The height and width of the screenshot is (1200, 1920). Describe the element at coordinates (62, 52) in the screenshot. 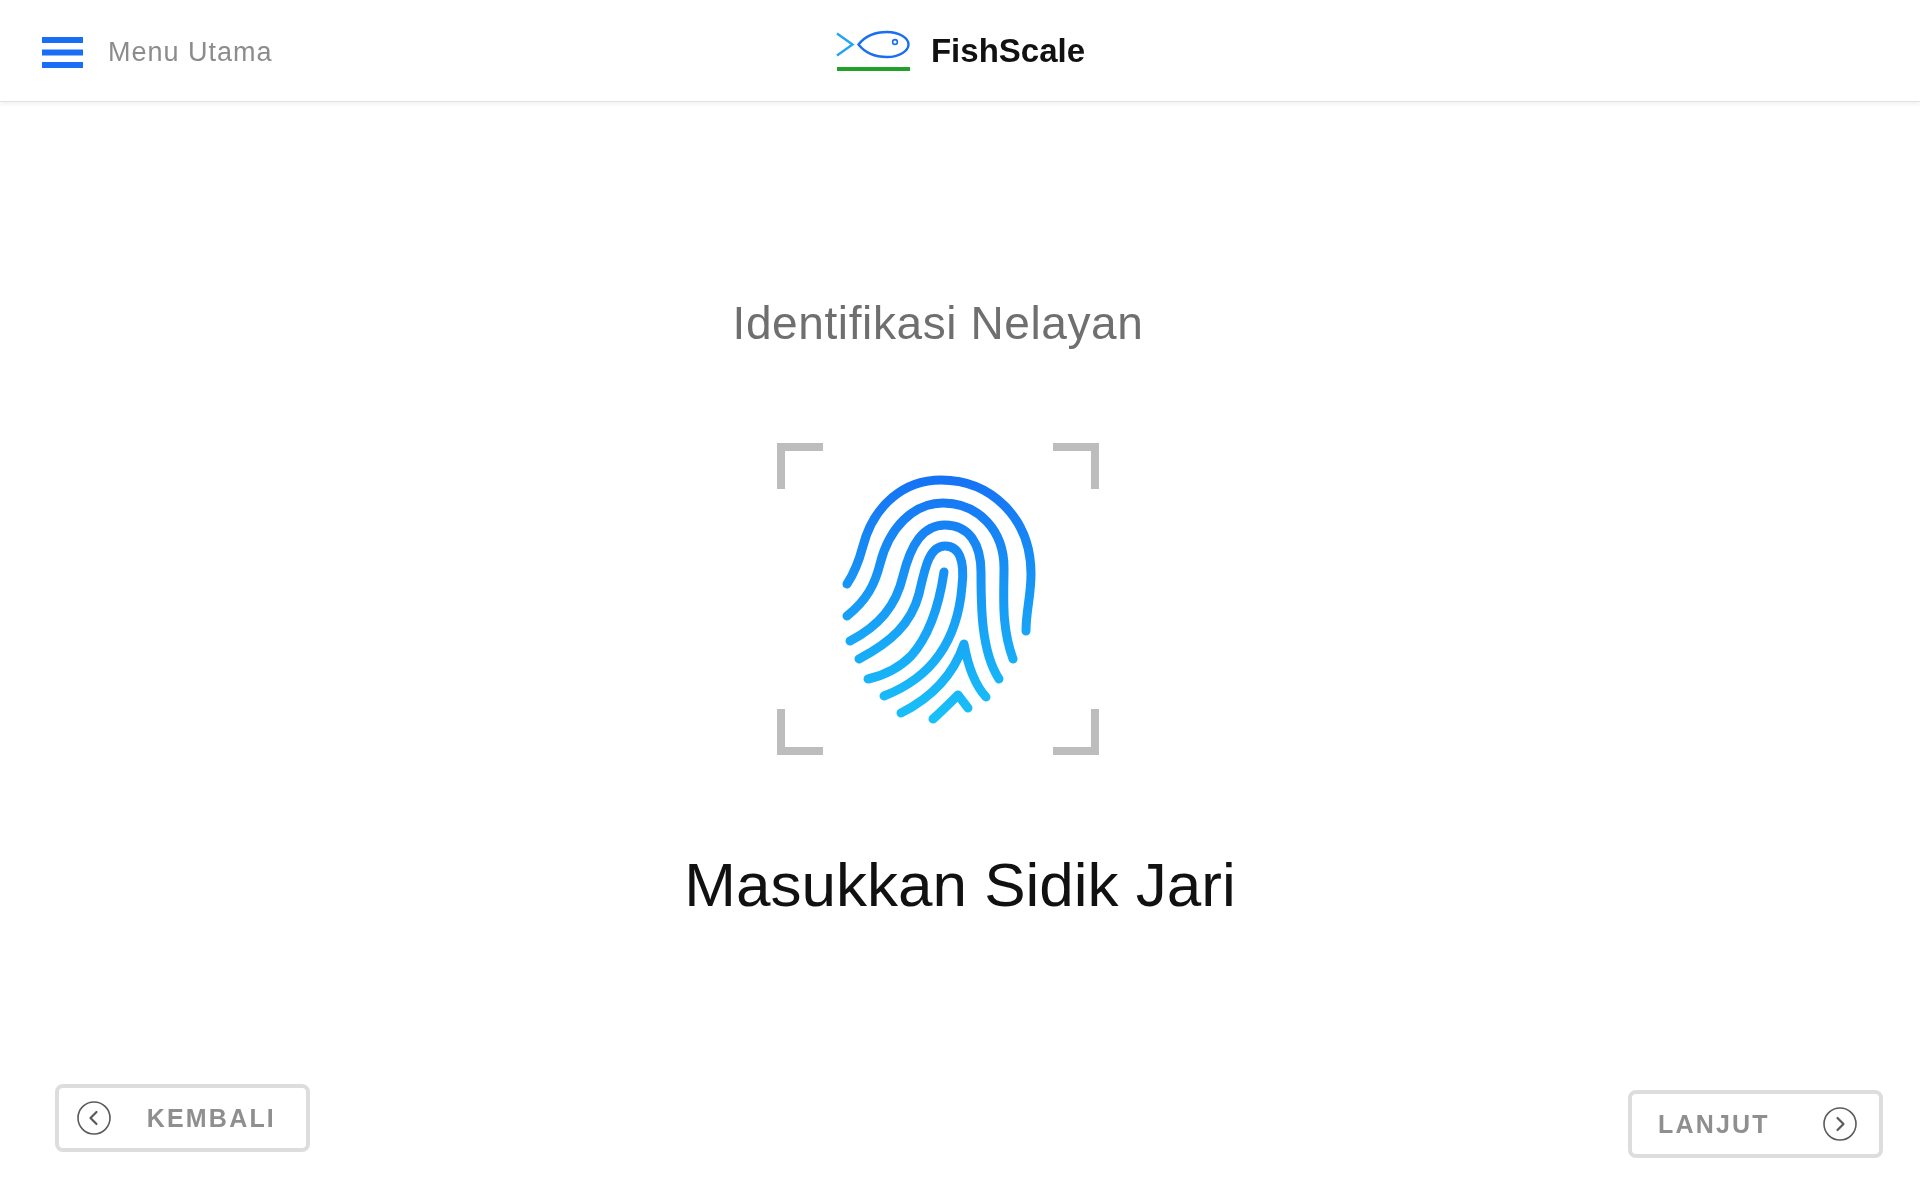

I see `menu-icon` at that location.